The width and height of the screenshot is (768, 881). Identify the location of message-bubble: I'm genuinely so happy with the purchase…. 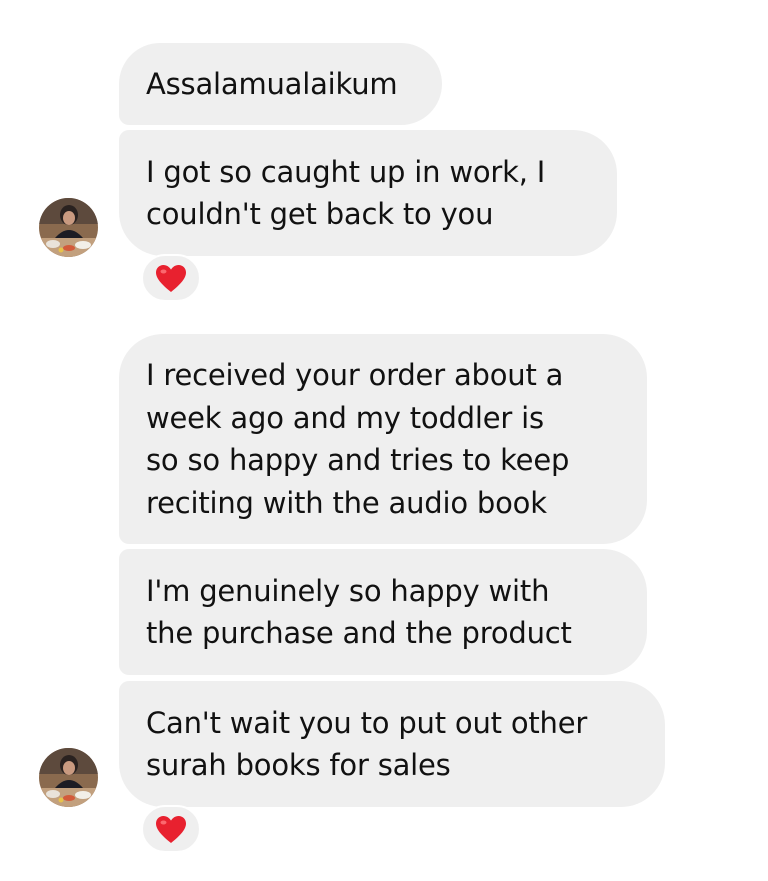
(383, 612).